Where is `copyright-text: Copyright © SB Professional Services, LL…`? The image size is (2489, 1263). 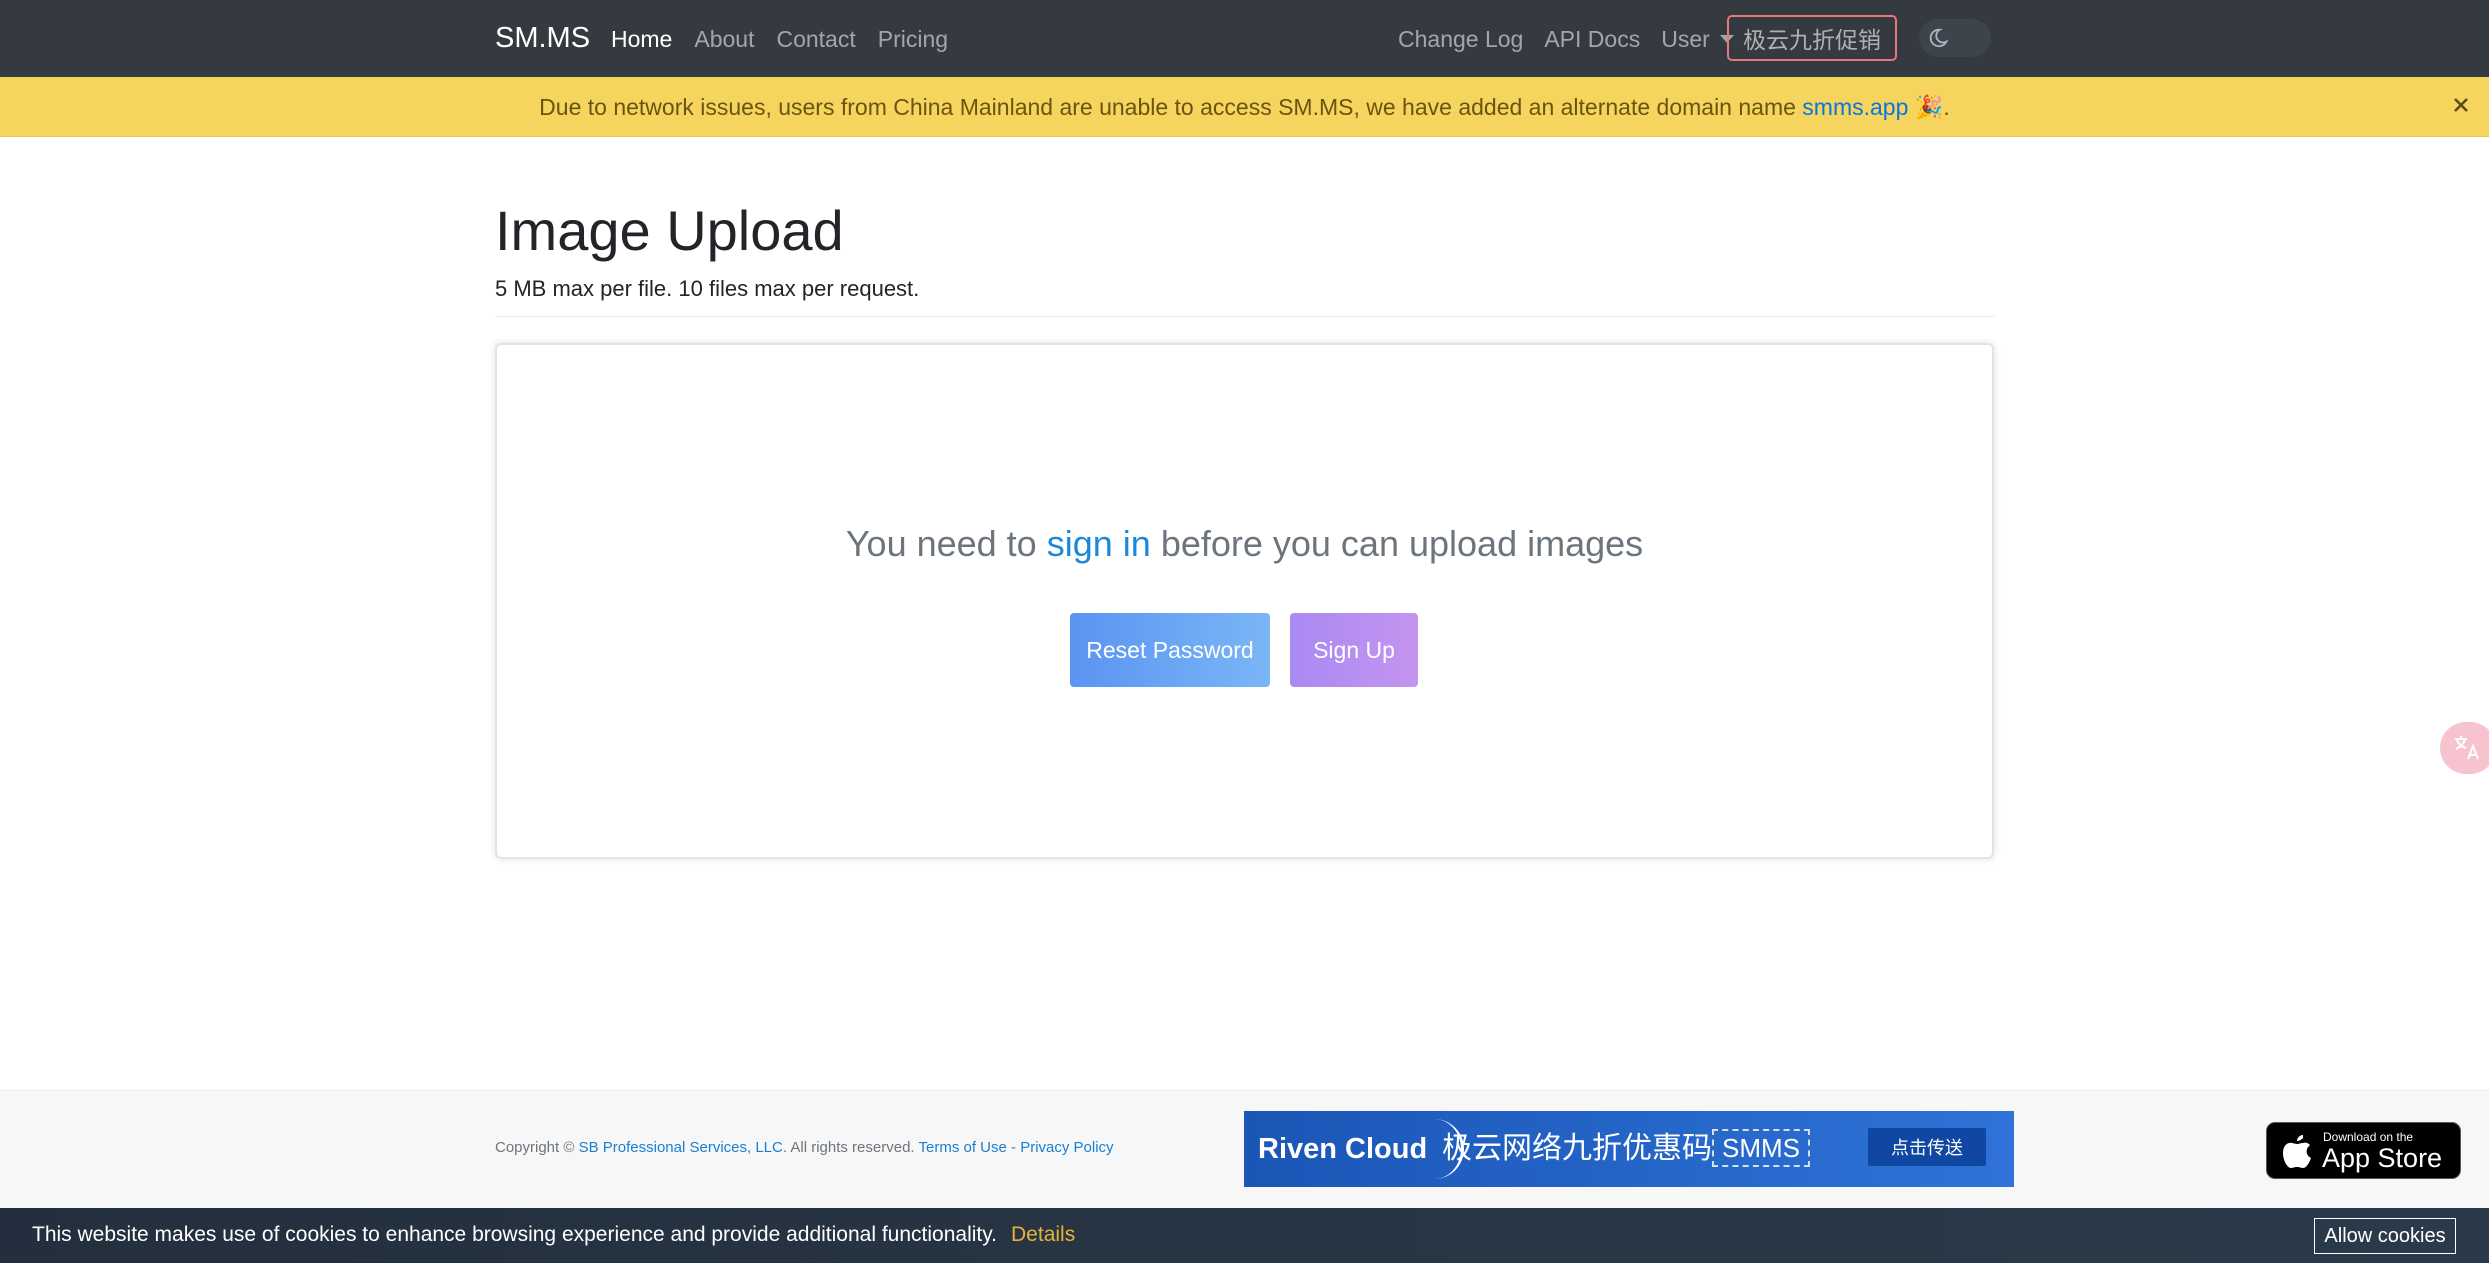
copyright-text: Copyright © SB Professional Services, LL… is located at coordinates (804, 1148).